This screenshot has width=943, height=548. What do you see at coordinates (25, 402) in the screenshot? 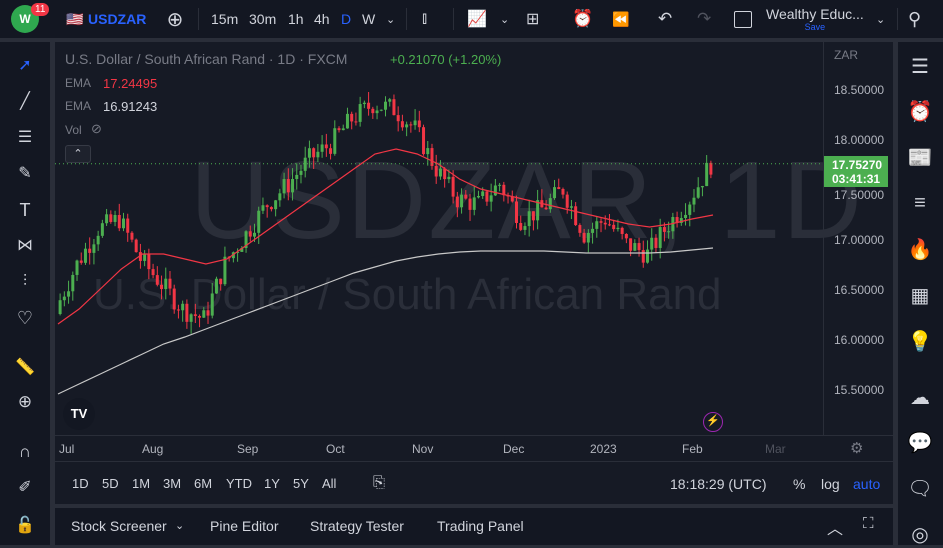
I see `zoom-in-icon: ⊕` at bounding box center [25, 402].